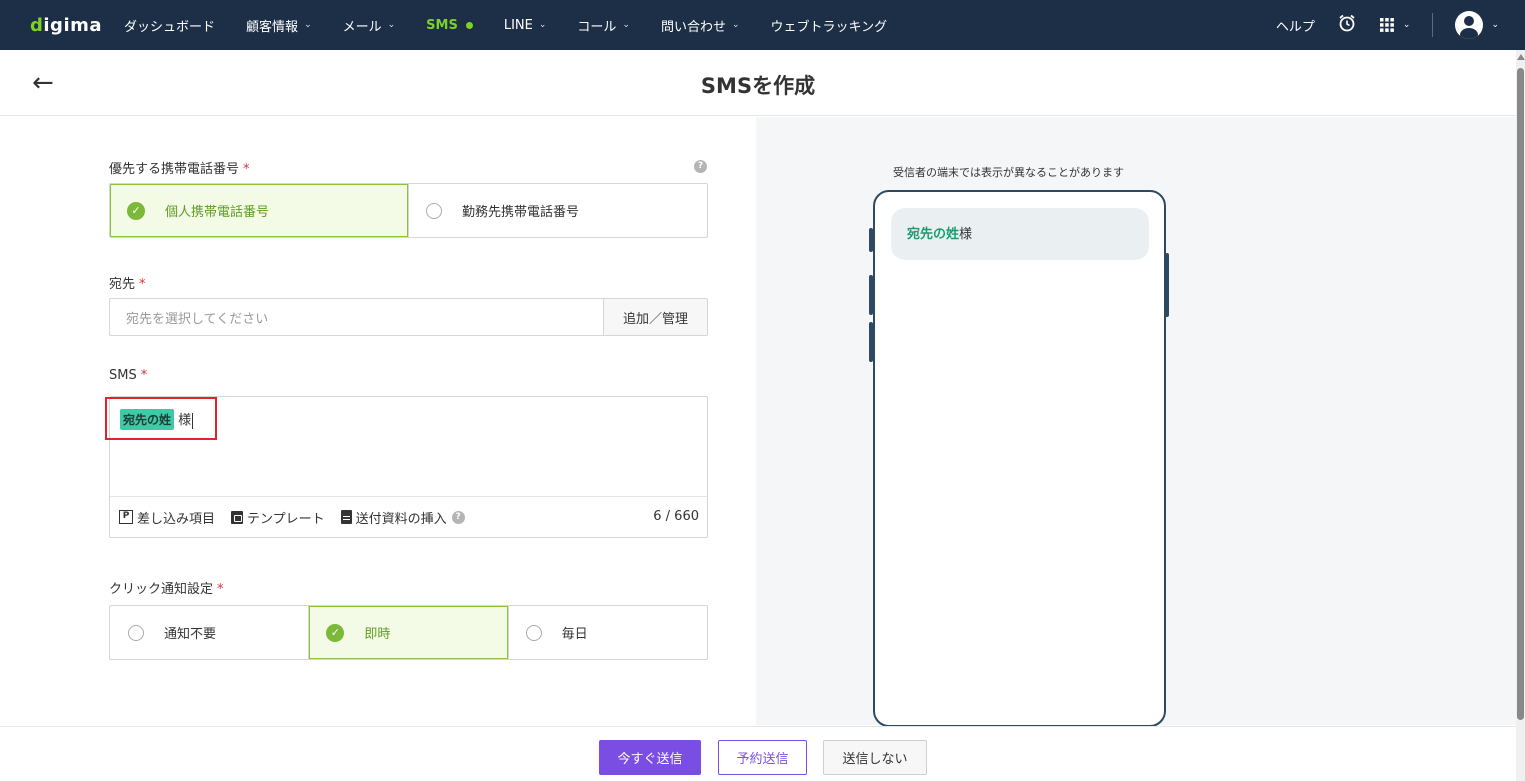 This screenshot has height=781, width=1525. What do you see at coordinates (518, 25) in the screenshot?
I see `nav-label: LINE` at bounding box center [518, 25].